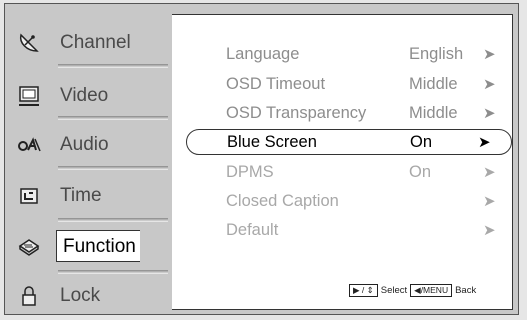 The image size is (527, 320). Describe the element at coordinates (431, 290) in the screenshot. I see `menu-key-hint: ◀/MENU` at that location.